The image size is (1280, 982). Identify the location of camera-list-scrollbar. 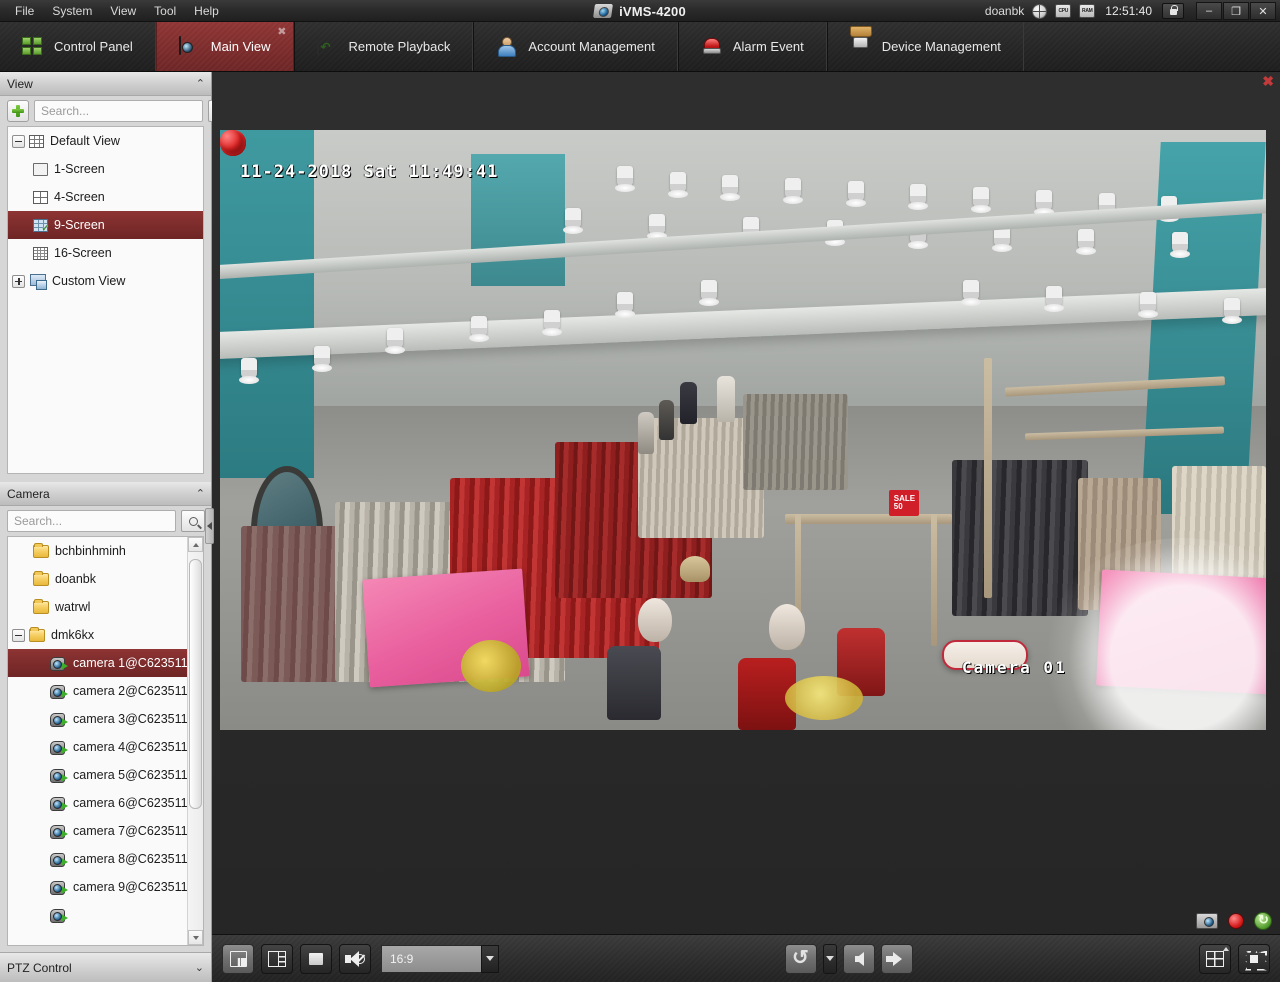
(195, 741).